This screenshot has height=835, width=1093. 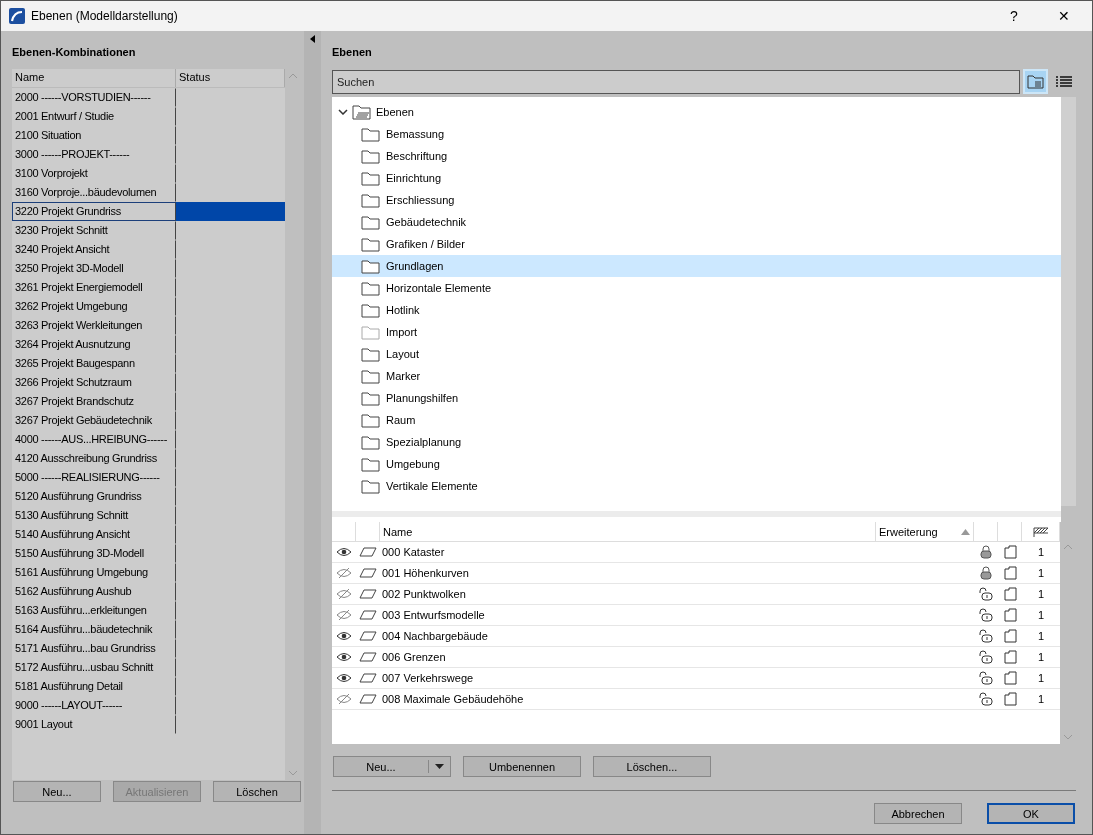 What do you see at coordinates (94, 667) in the screenshot?
I see `list-item: 5172 Ausführu...usbau Schnitt` at bounding box center [94, 667].